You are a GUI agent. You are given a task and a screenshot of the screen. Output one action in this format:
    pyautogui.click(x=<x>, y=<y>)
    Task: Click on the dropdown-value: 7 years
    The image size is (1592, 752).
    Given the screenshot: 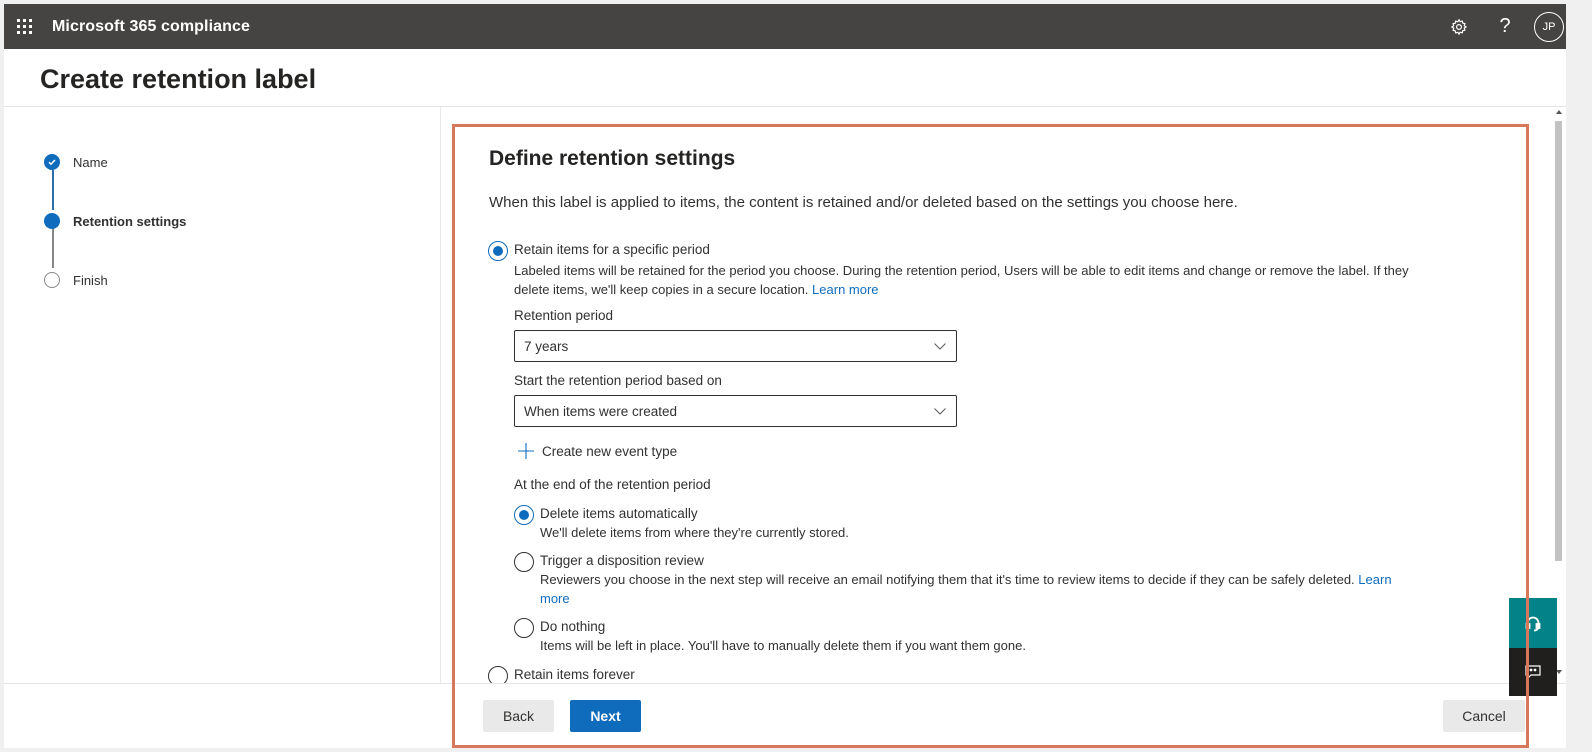 What is the action you would take?
    pyautogui.click(x=546, y=346)
    